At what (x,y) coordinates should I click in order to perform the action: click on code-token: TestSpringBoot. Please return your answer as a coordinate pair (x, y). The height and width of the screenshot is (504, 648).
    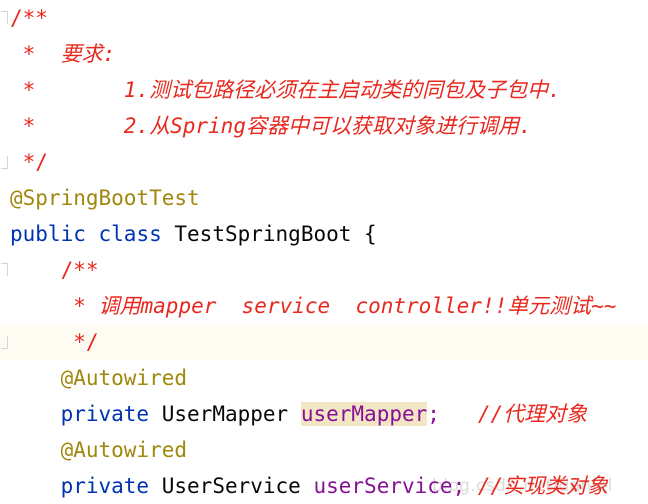
    Looking at the image, I should click on (263, 234).